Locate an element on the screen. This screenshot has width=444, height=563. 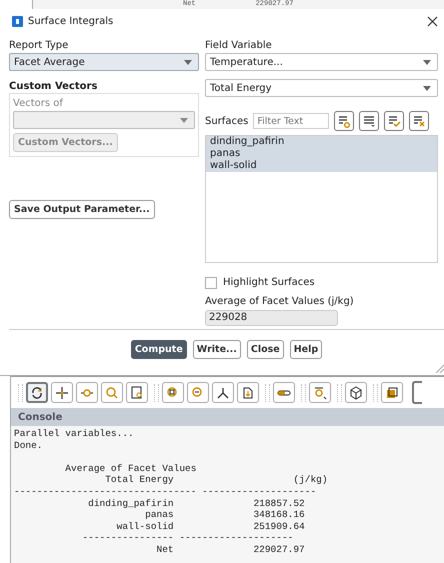
report-type-dropdown: Facet Average is located at coordinates (104, 62).